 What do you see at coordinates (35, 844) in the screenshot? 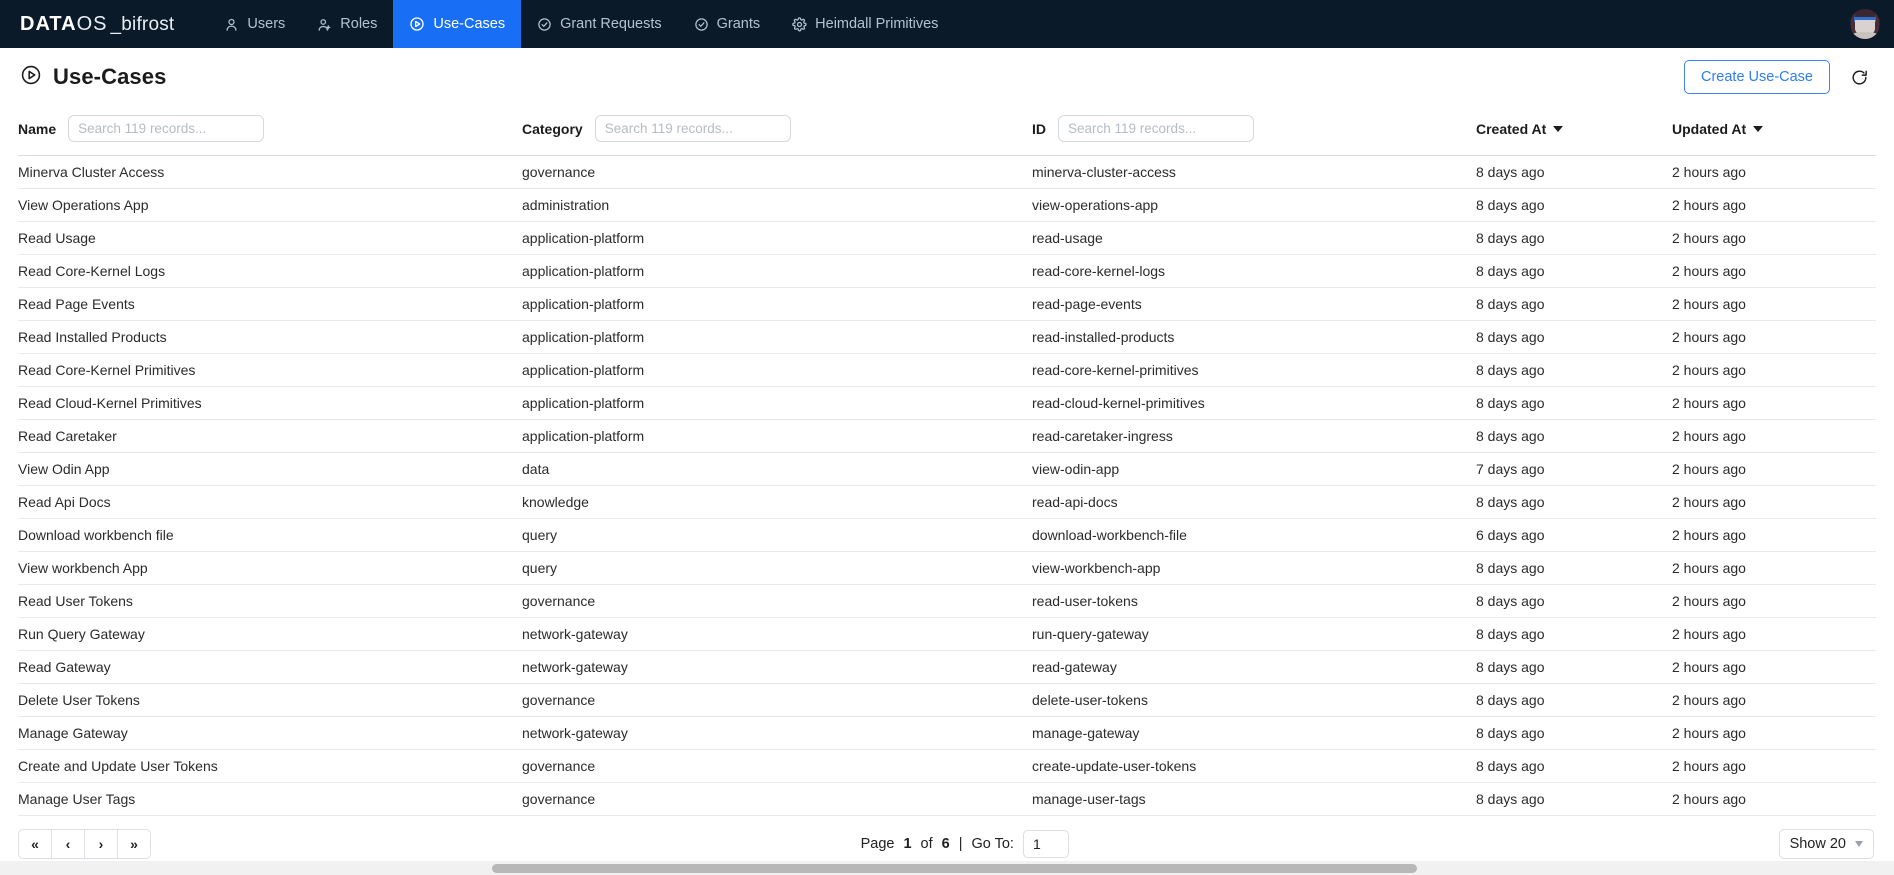
I see `first-page-button: «` at bounding box center [35, 844].